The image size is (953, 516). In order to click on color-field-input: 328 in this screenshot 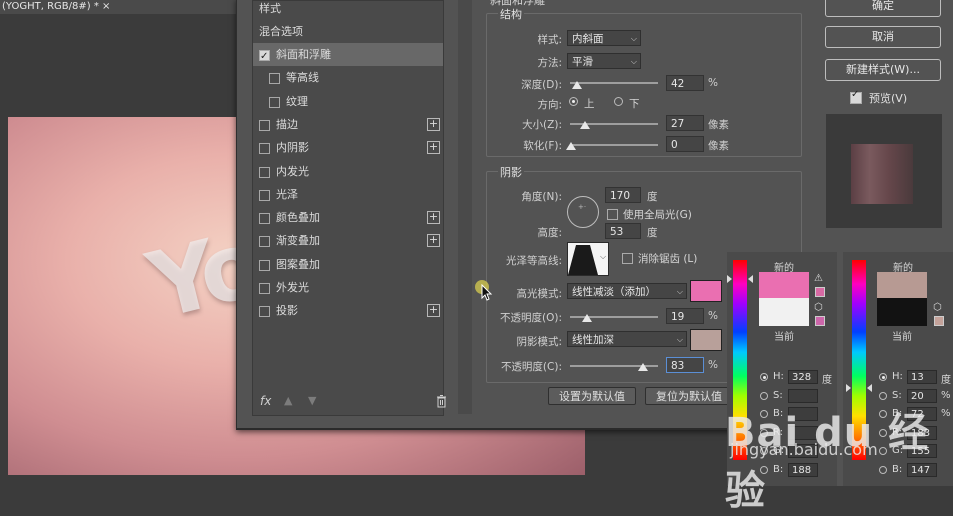, I will do `click(803, 377)`.